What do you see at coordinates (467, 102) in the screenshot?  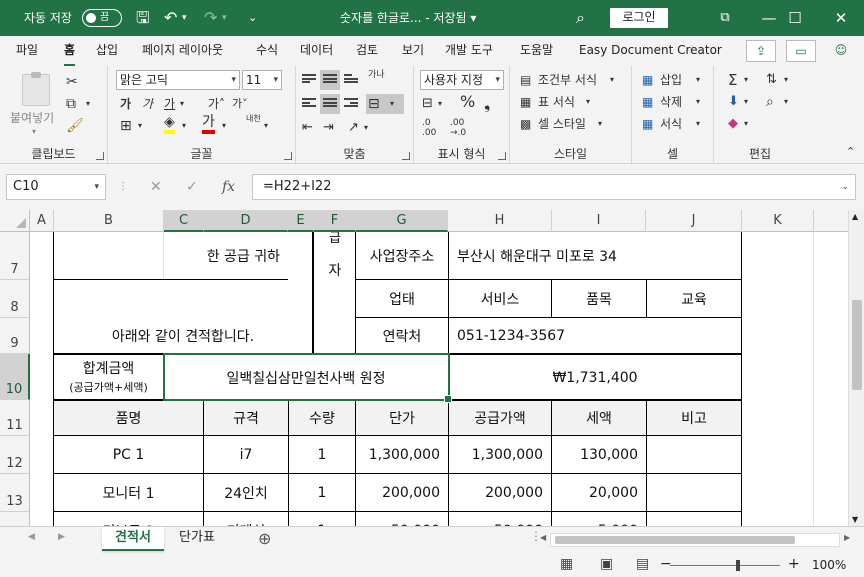 I see `percent-style-button: %` at bounding box center [467, 102].